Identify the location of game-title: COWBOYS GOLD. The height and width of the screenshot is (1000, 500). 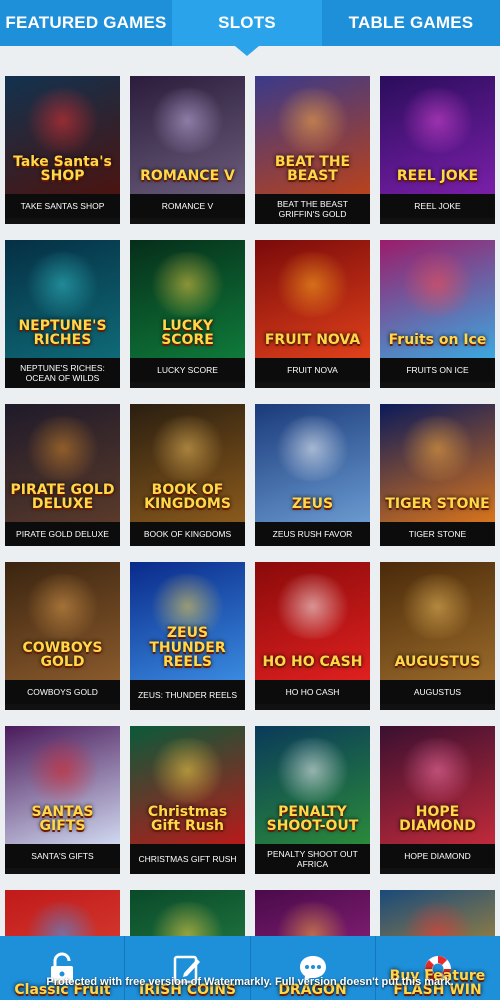
(62, 692).